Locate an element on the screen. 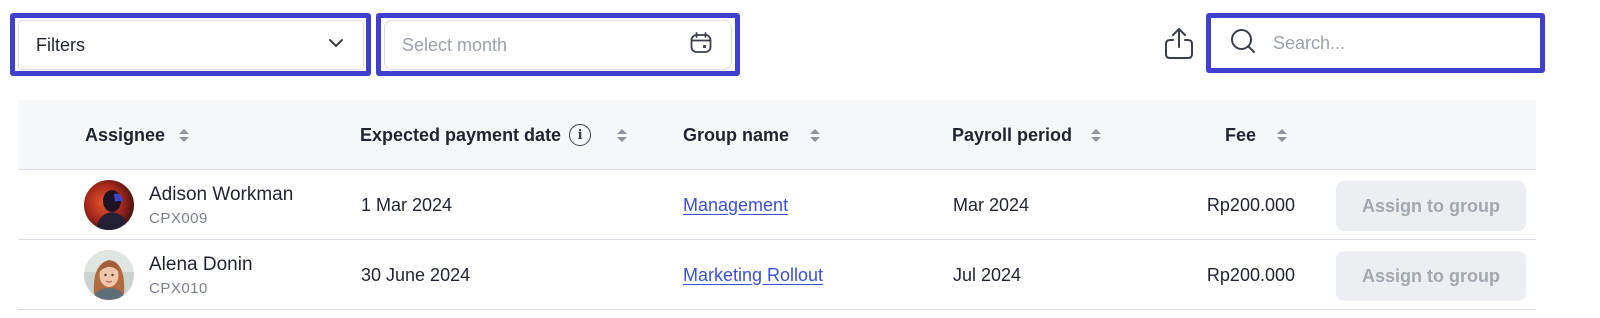 The width and height of the screenshot is (1600, 318). filters-label: Filters is located at coordinates (60, 44).